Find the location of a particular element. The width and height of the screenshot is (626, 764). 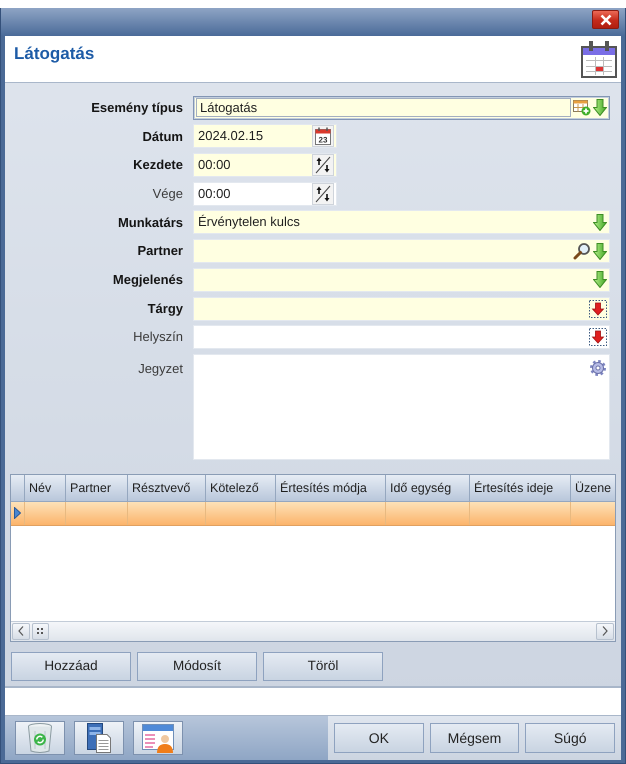

field-label: Jegyzet is located at coordinates (160, 369).